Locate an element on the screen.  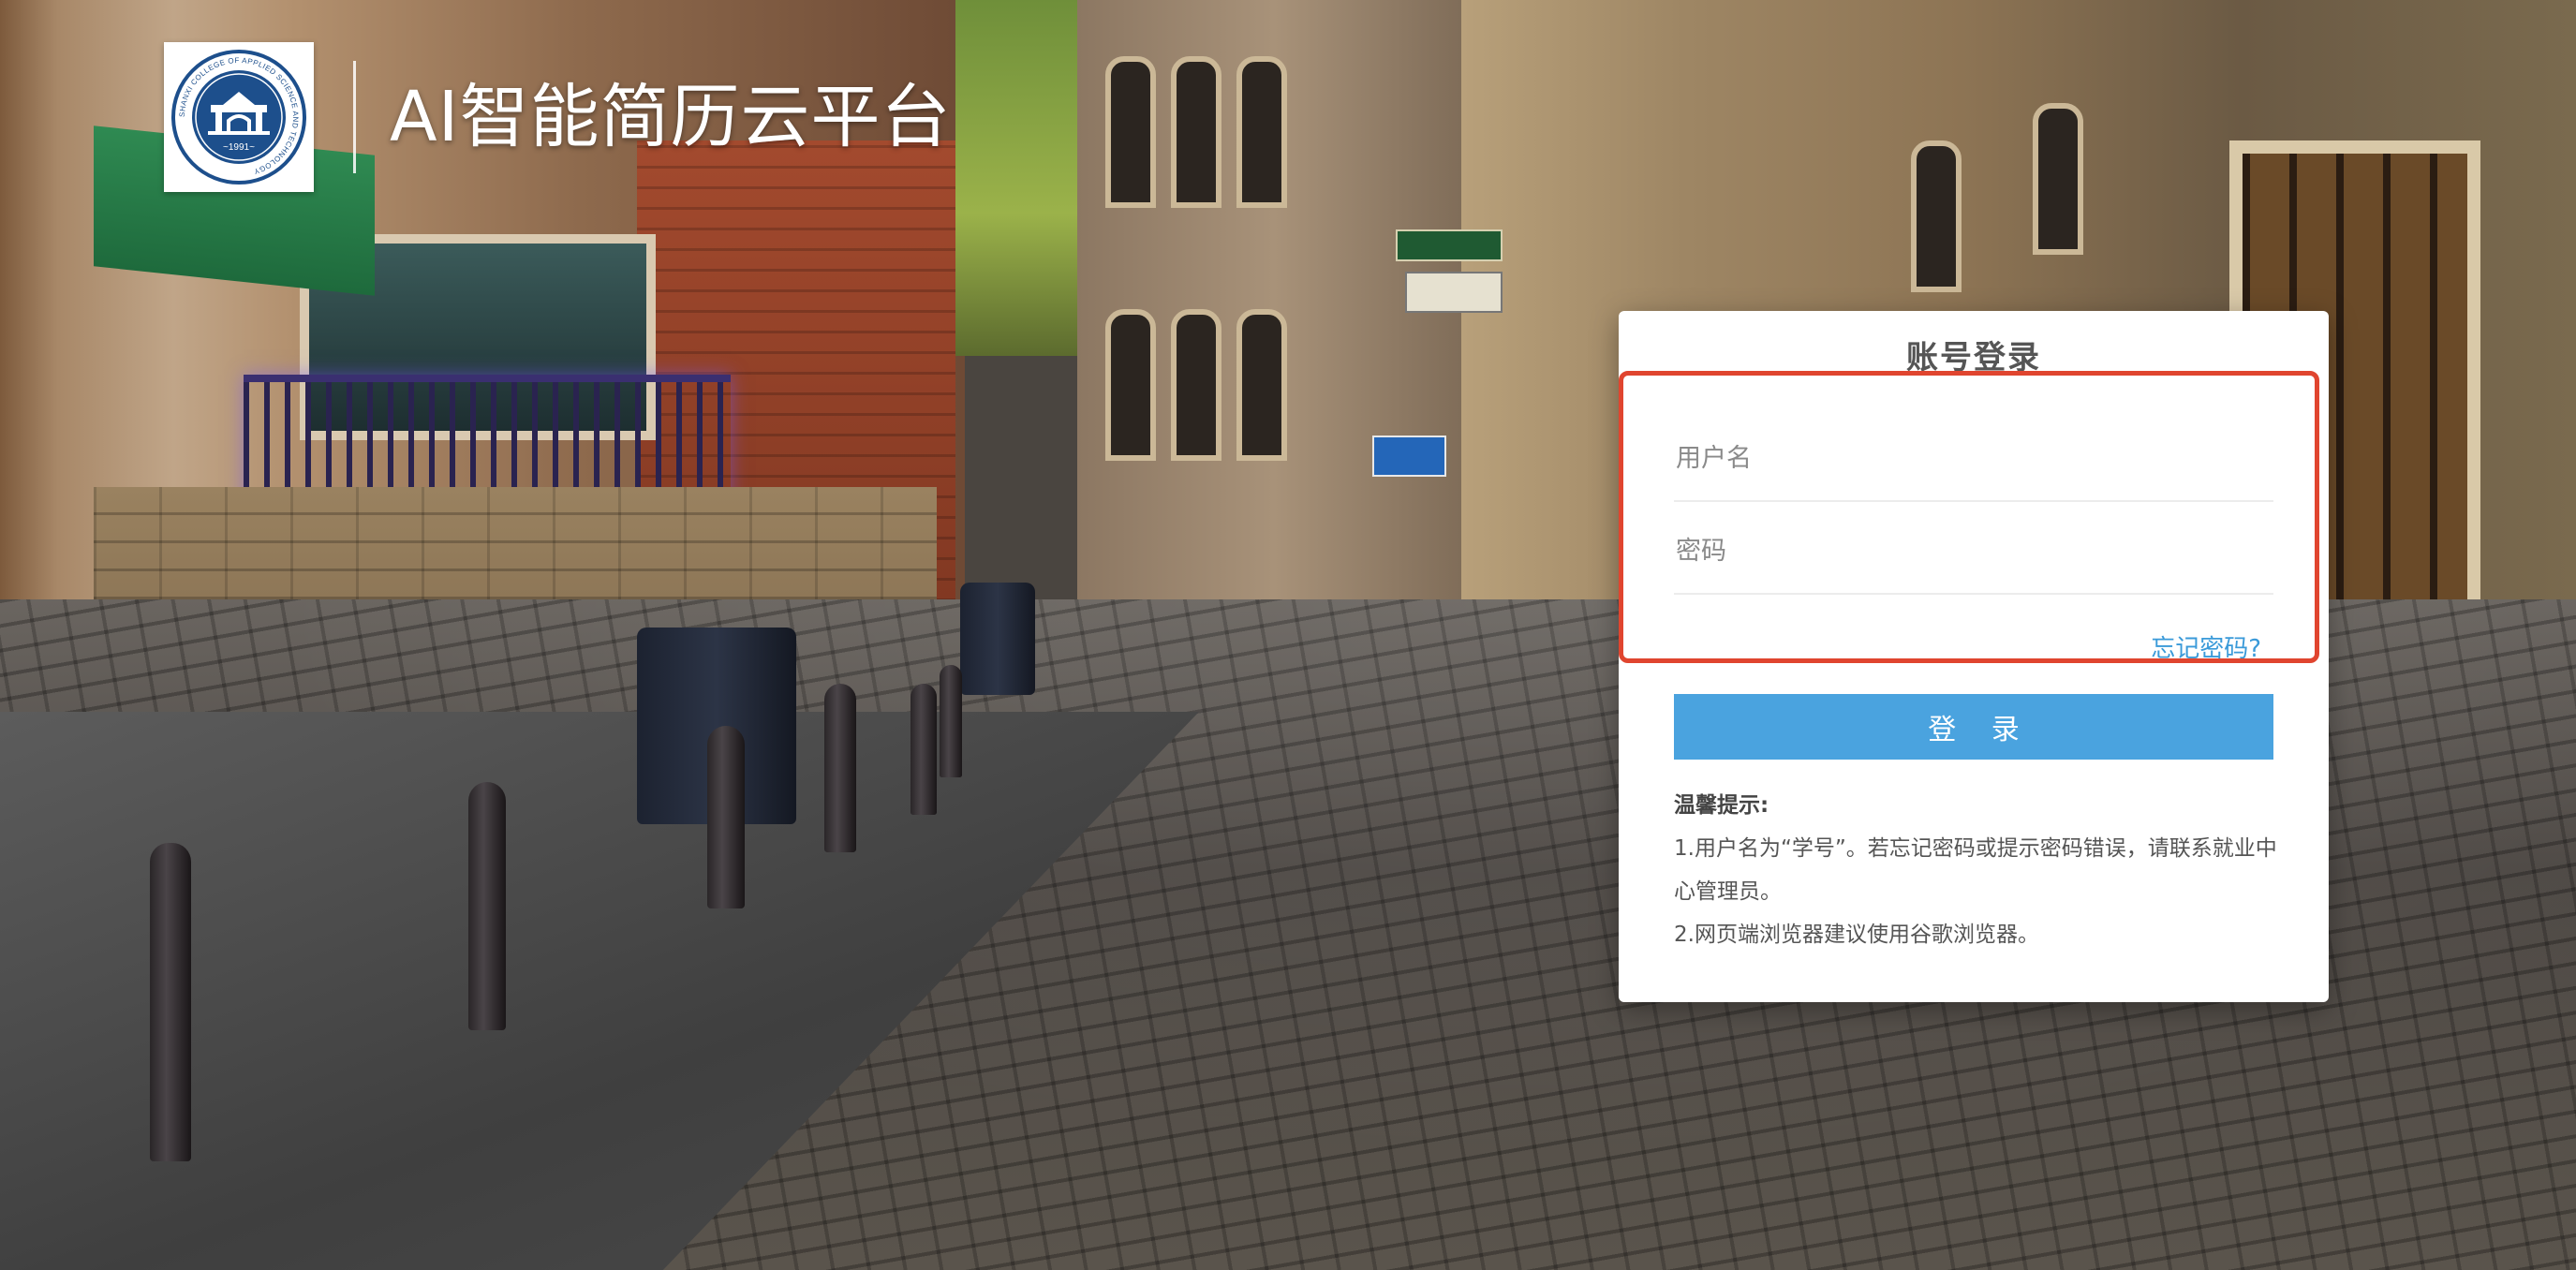
username-field is located at coordinates (1974, 459).